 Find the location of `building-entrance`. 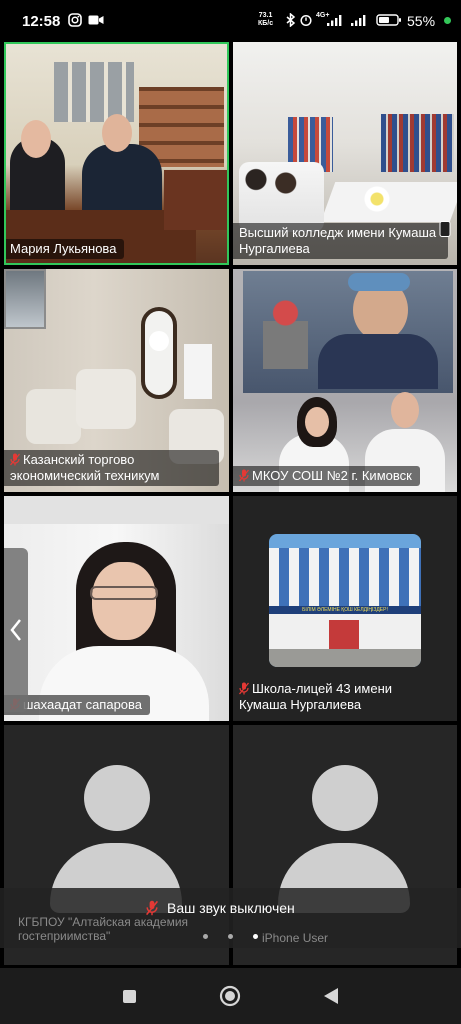

building-entrance is located at coordinates (344, 635).